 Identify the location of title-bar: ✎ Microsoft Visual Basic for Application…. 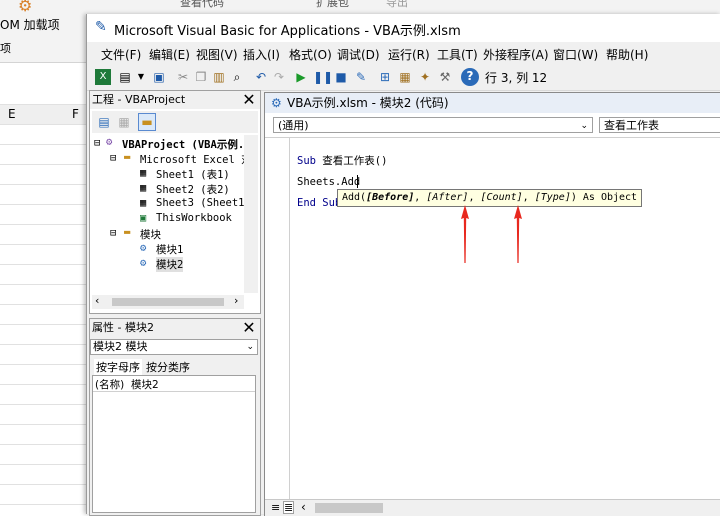
(403, 28).